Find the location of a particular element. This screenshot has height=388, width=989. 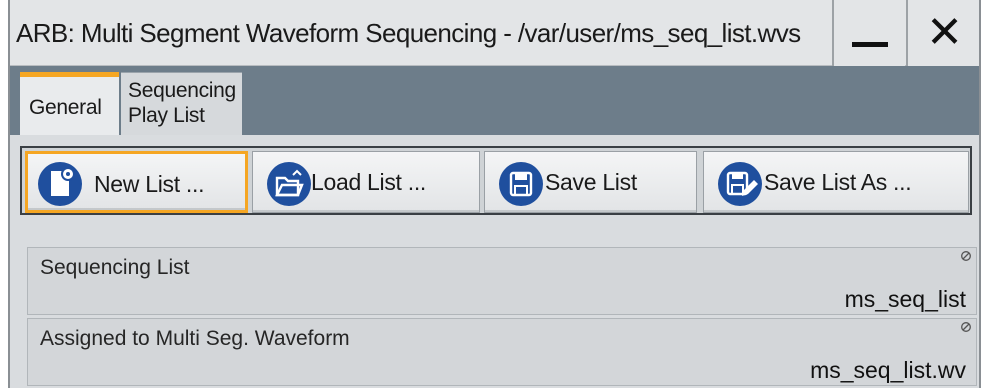

close-button: ✕ is located at coordinates (942, 33).